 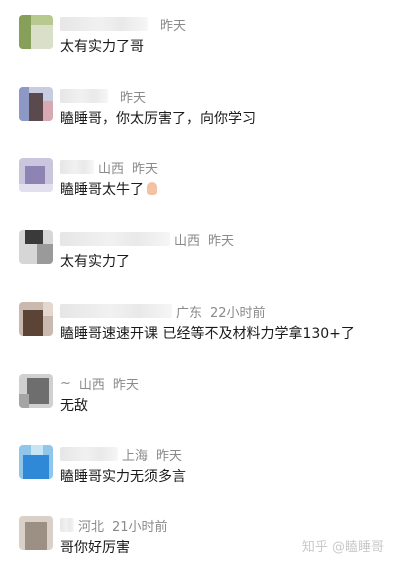 I want to click on location: 河北, so click(x=91, y=527).